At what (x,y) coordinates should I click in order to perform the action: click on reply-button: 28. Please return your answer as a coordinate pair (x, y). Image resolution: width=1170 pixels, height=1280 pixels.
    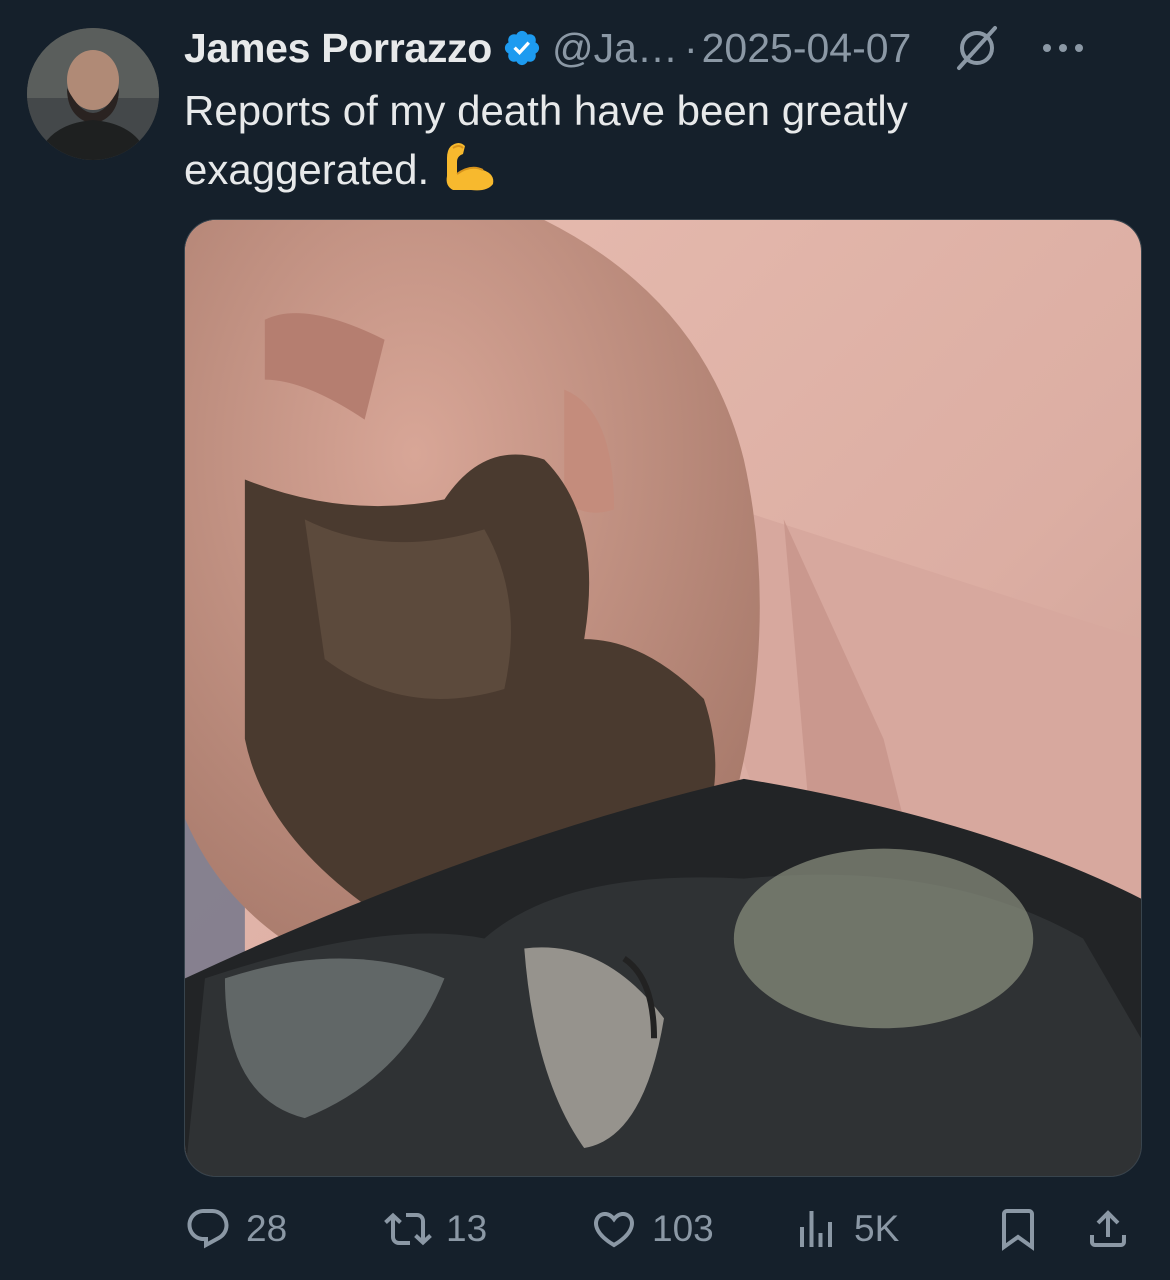
    Looking at the image, I should click on (235, 1229).